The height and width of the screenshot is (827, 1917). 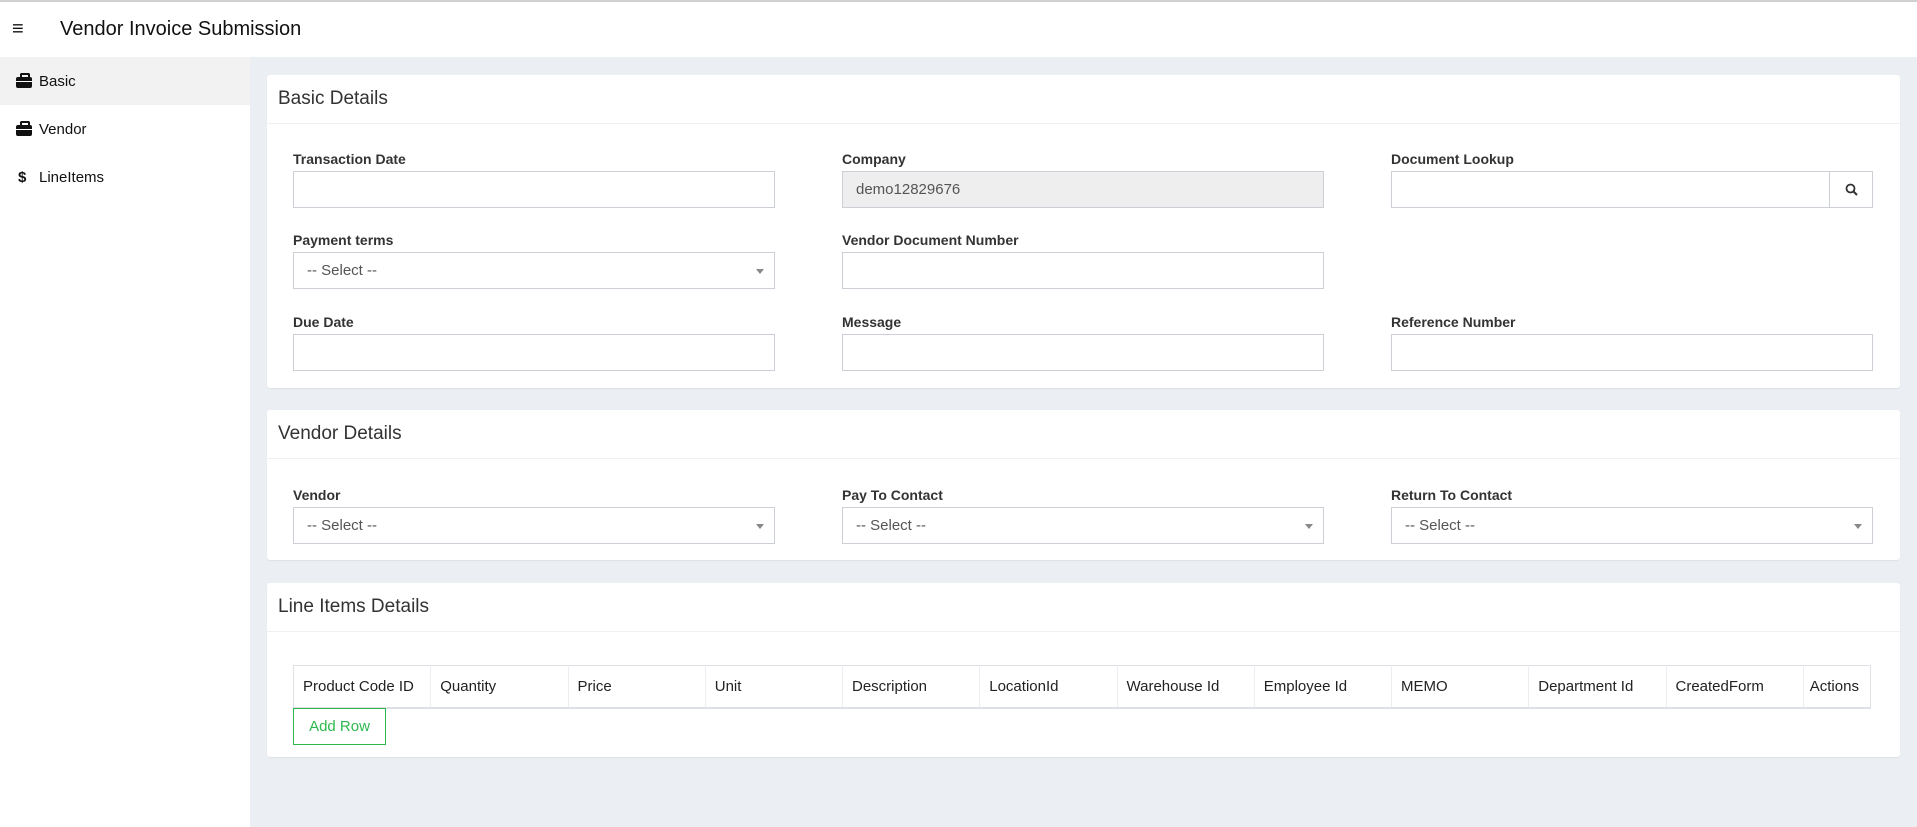 What do you see at coordinates (534, 352) in the screenshot?
I see `due-date-input` at bounding box center [534, 352].